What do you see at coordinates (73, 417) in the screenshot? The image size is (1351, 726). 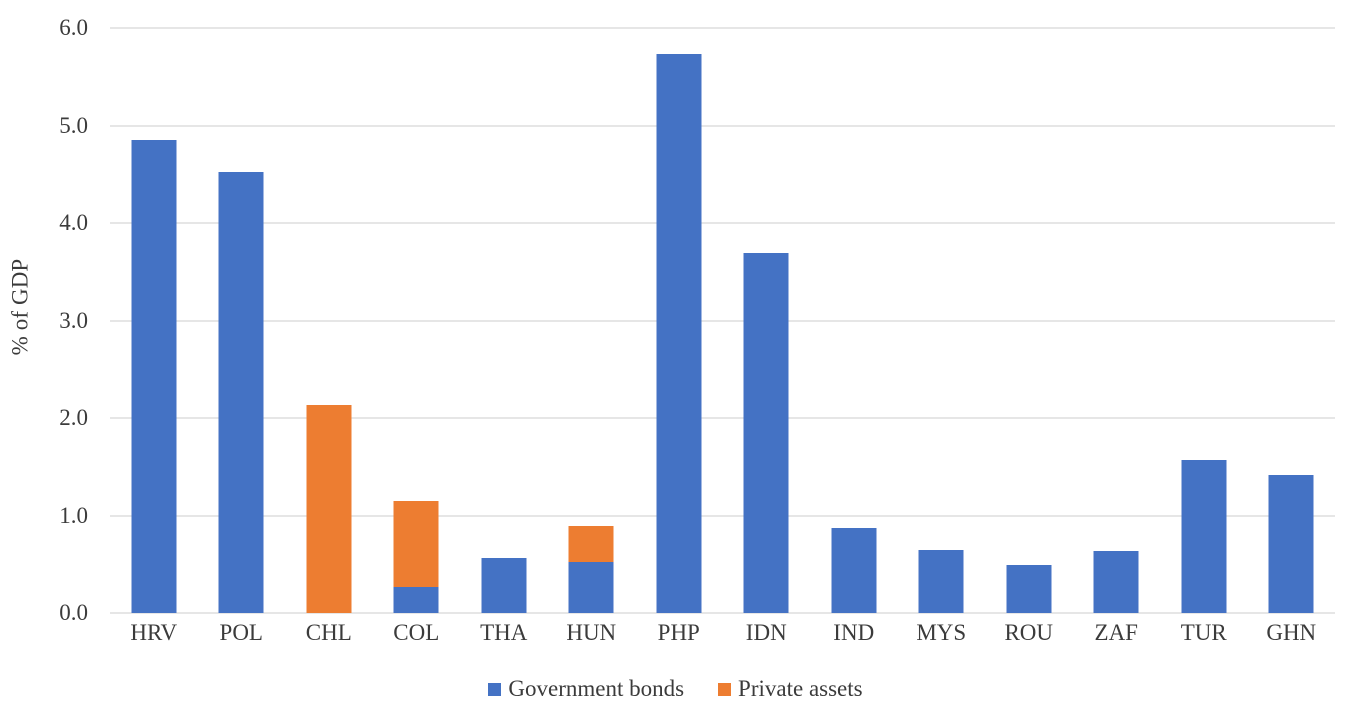 I see `y-axis-tick-label: 2.0` at bounding box center [73, 417].